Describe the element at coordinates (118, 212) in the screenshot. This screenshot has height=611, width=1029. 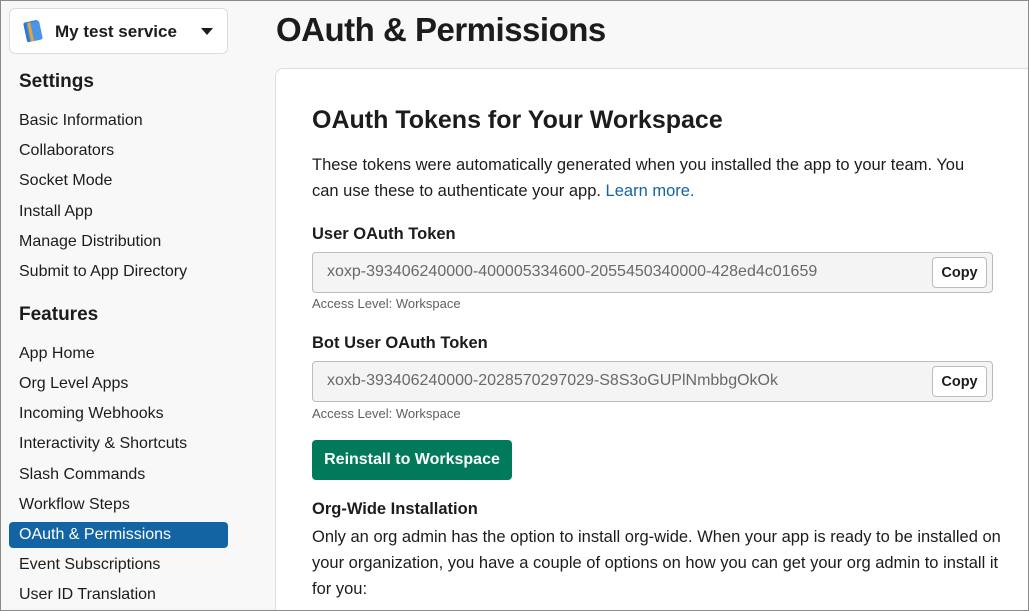
I see `sidebar-item-install-app: Install App` at that location.